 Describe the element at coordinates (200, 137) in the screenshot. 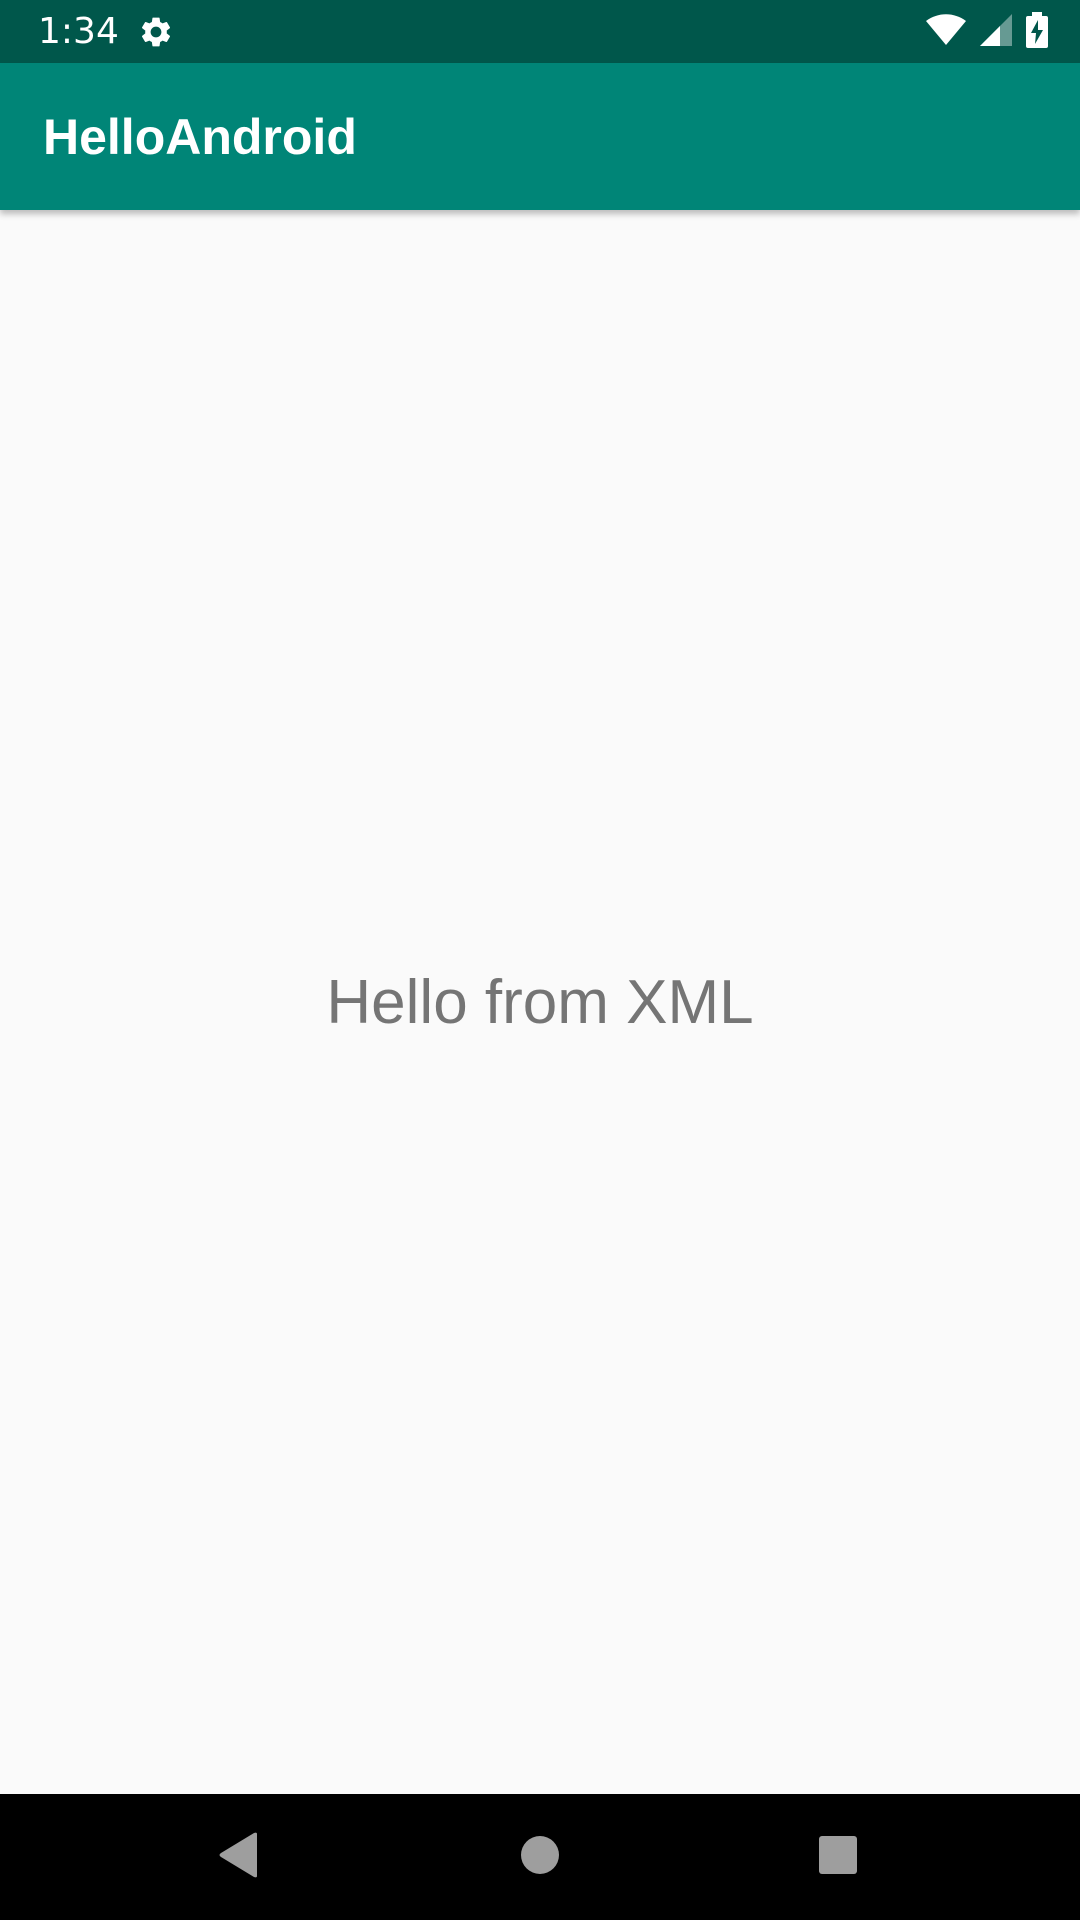

I see `app-title: HelloAndroid` at that location.